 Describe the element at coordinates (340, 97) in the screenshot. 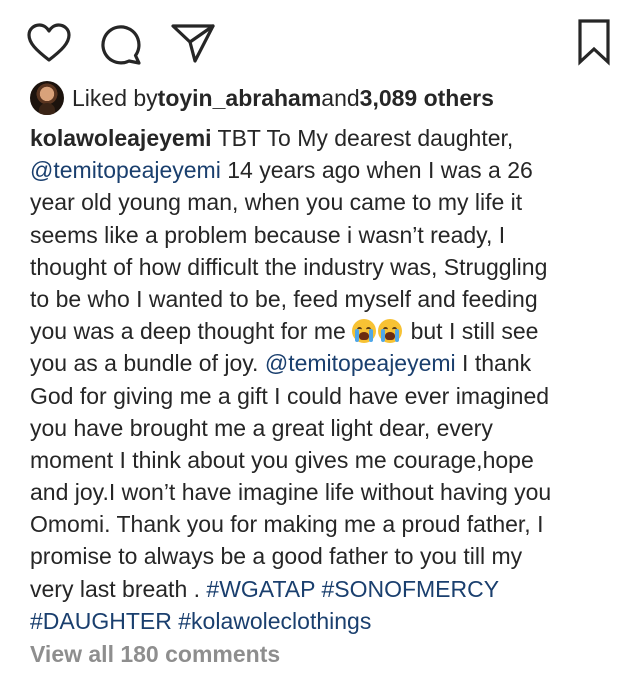

I see `likes-and: and` at that location.